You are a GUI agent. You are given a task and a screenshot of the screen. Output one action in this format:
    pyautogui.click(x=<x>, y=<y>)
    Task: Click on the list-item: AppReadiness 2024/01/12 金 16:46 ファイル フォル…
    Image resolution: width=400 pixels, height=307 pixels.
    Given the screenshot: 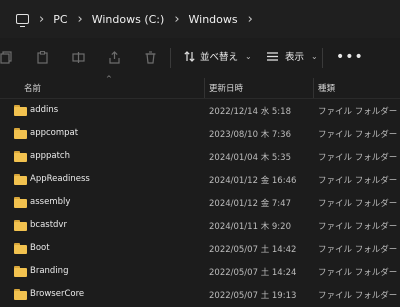 What is the action you would take?
    pyautogui.click(x=200, y=180)
    